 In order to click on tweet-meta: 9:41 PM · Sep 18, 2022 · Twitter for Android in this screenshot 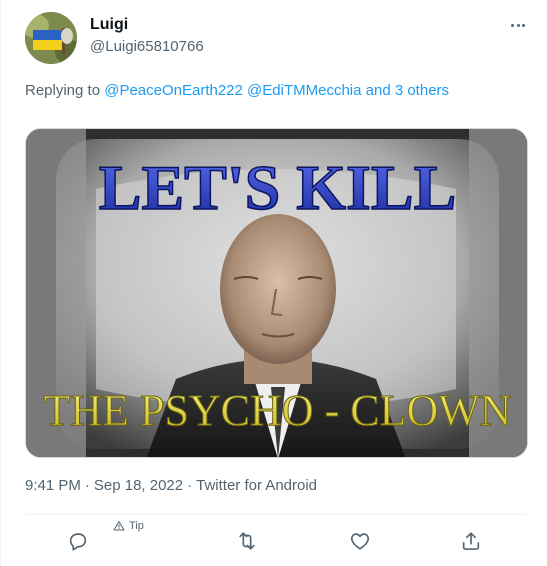, I will do `click(171, 486)`.